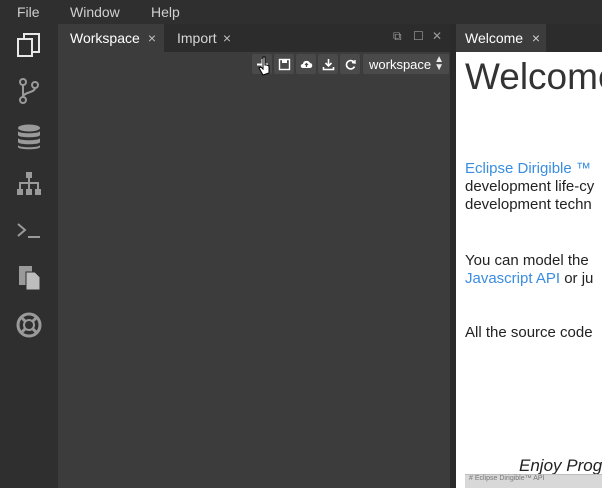 This screenshot has width=602, height=488. I want to click on menu-help: Help, so click(165, 12).